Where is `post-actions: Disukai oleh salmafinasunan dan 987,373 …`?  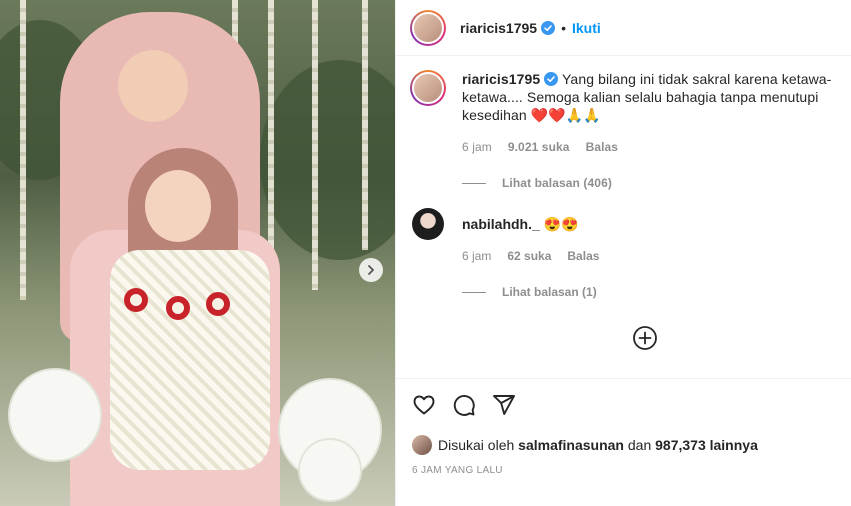
post-actions: Disukai oleh salmafinasunan dan 987,373 … is located at coordinates (623, 427).